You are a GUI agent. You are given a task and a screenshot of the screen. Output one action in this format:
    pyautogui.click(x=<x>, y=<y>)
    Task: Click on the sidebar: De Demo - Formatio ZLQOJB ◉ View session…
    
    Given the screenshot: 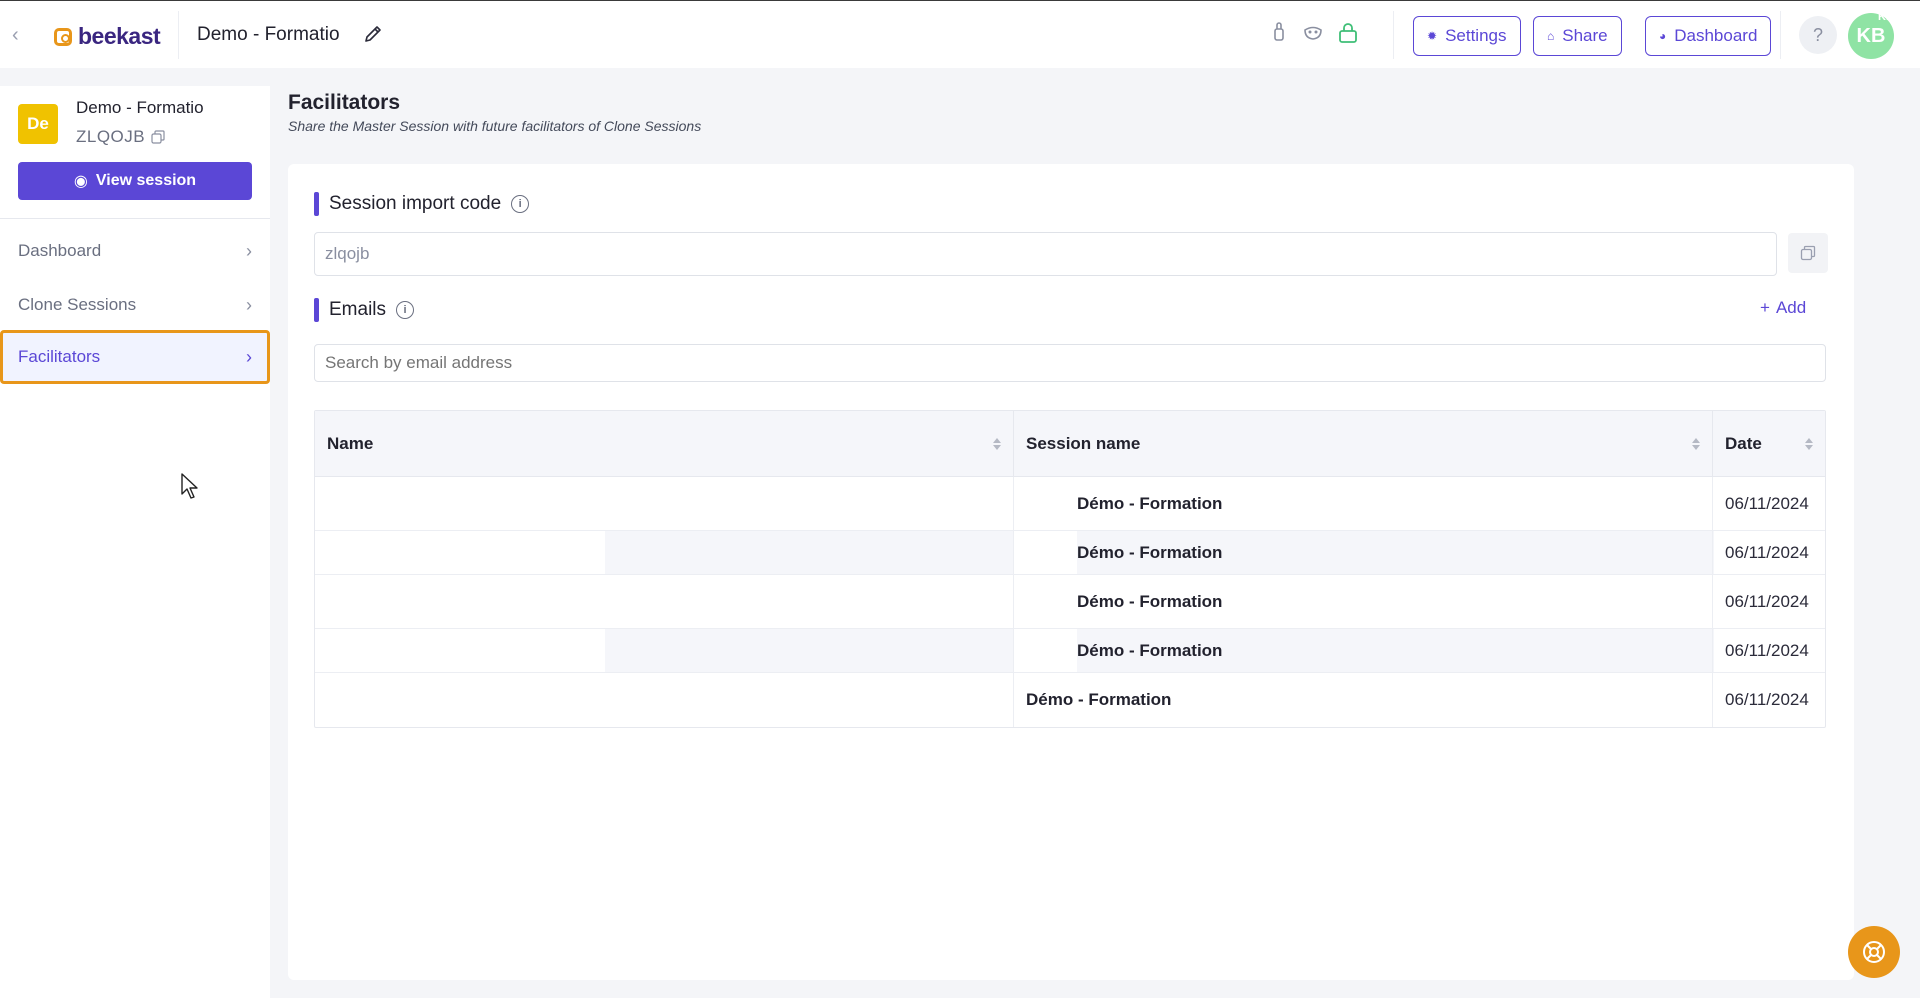 What is the action you would take?
    pyautogui.click(x=135, y=542)
    